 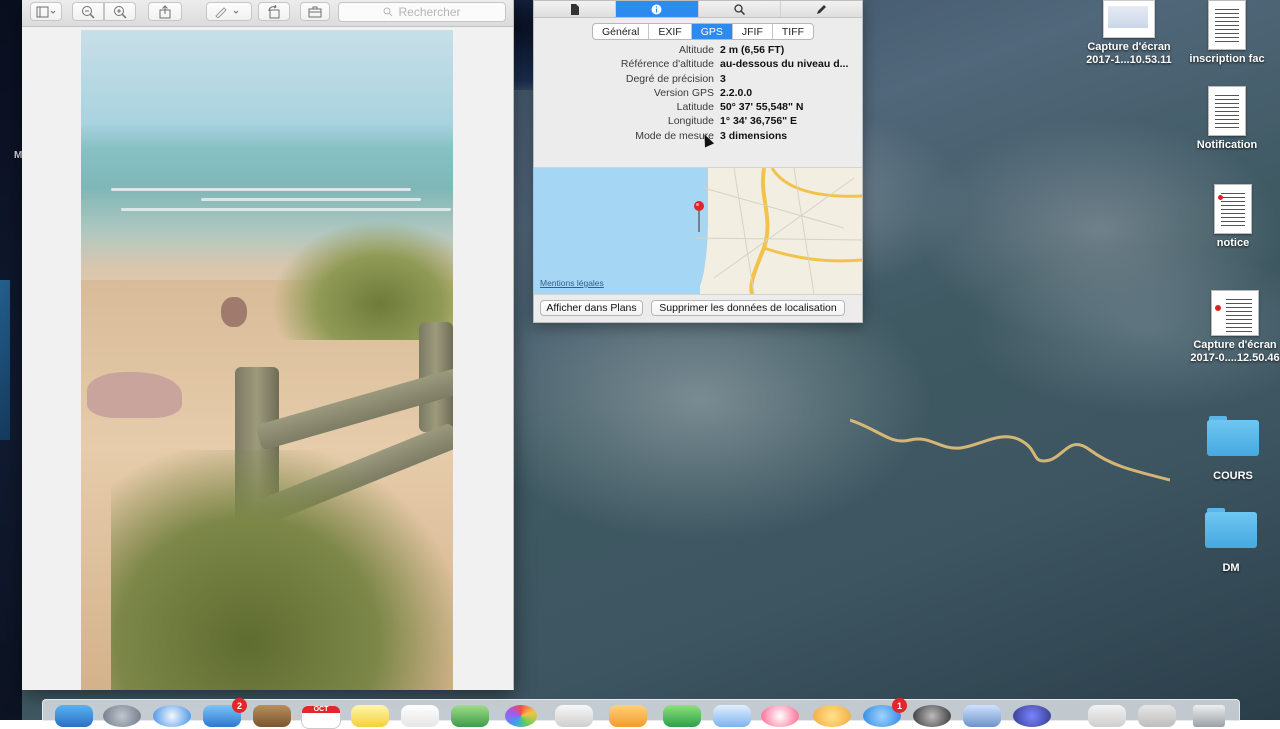 I want to click on toolbox-button, so click(x=315, y=11).